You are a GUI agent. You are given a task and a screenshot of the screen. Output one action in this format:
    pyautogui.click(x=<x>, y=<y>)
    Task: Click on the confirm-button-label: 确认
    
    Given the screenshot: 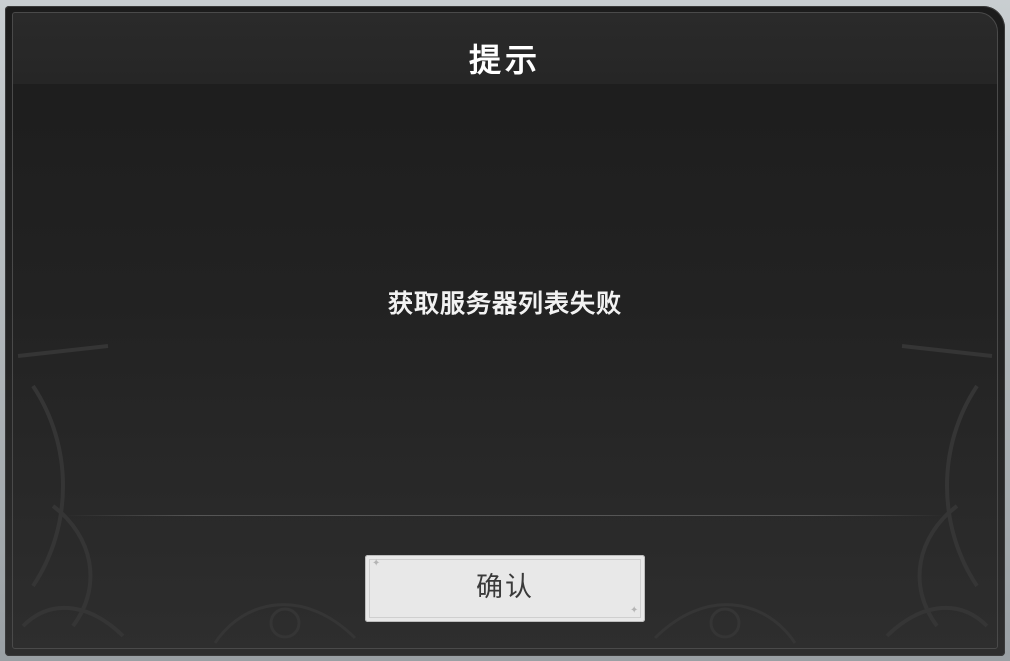 What is the action you would take?
    pyautogui.click(x=505, y=587)
    